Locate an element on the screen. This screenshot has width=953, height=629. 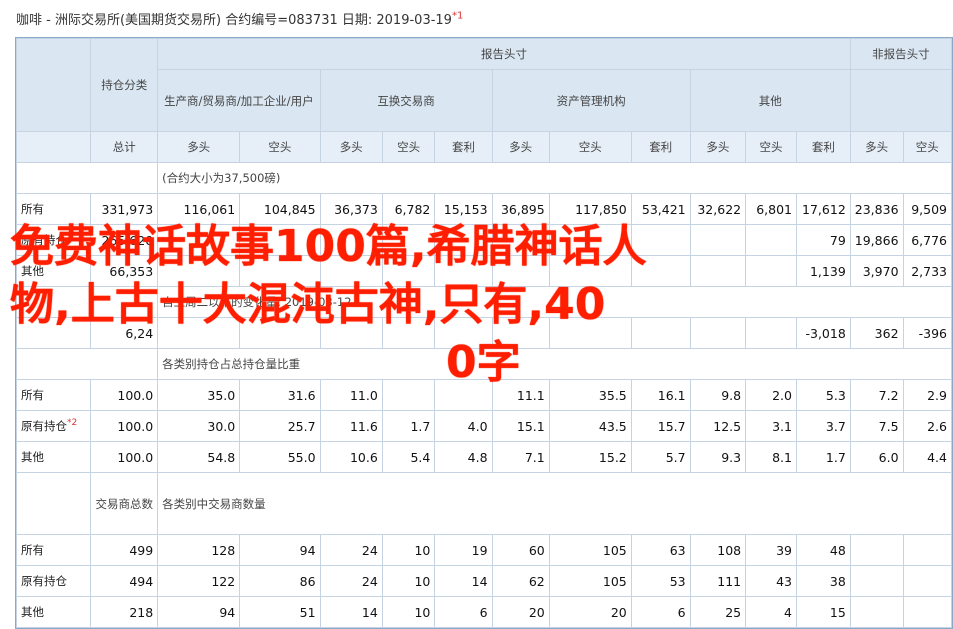
cell: 100.0 is located at coordinates (124, 395).